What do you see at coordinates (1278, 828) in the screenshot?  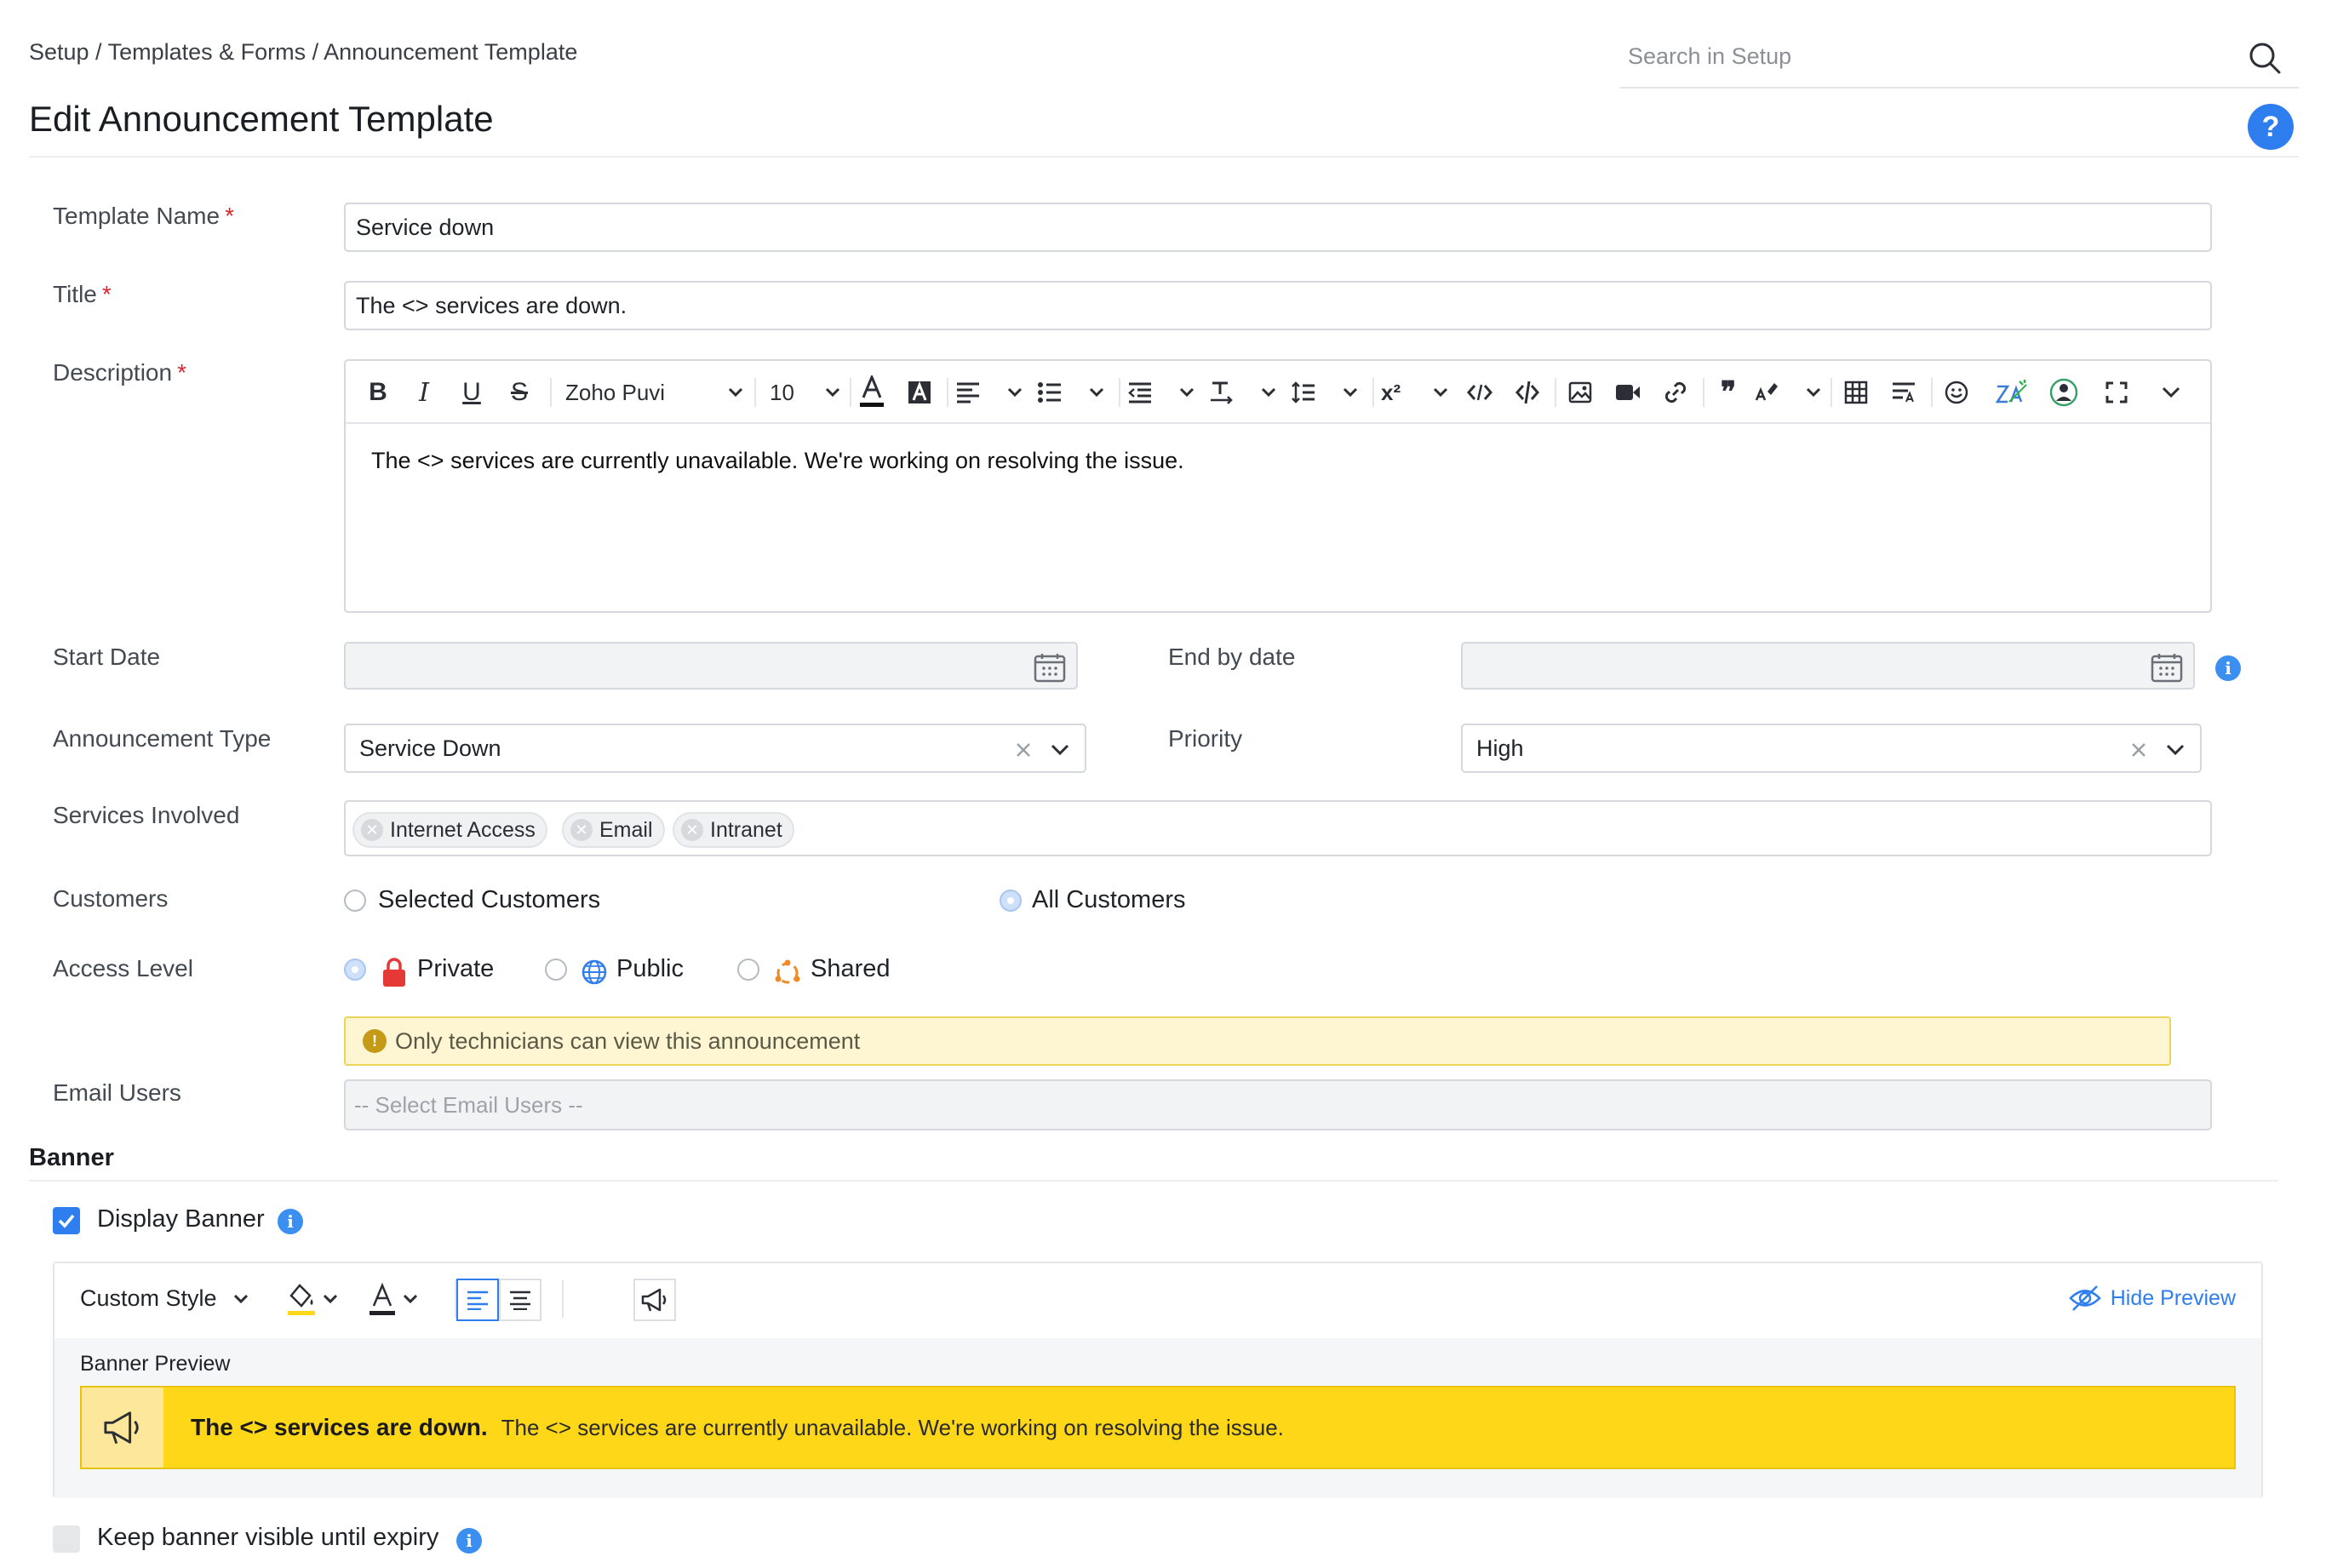 I see `services-involved-input: ✕ Internet Access ✕ Email ✕ Intranet` at bounding box center [1278, 828].